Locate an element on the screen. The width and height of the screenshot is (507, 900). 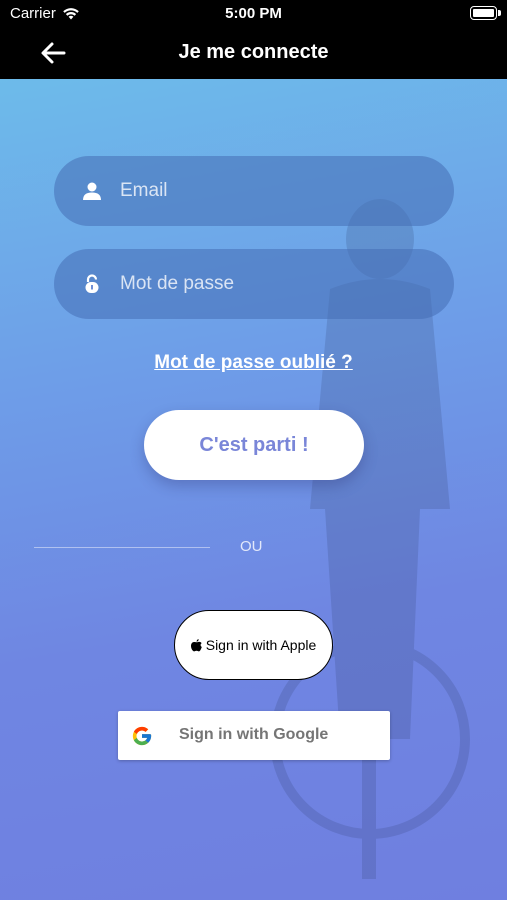
user-icon is located at coordinates (92, 191).